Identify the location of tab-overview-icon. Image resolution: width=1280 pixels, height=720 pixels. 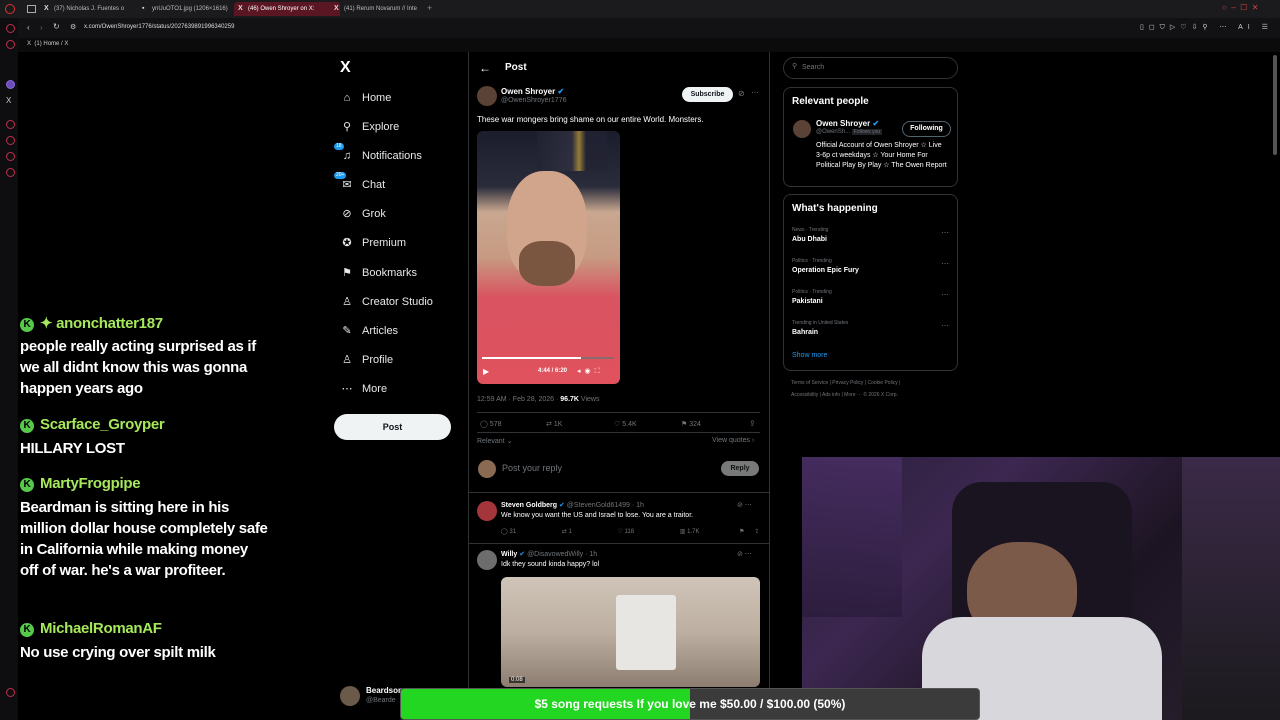
(31, 9).